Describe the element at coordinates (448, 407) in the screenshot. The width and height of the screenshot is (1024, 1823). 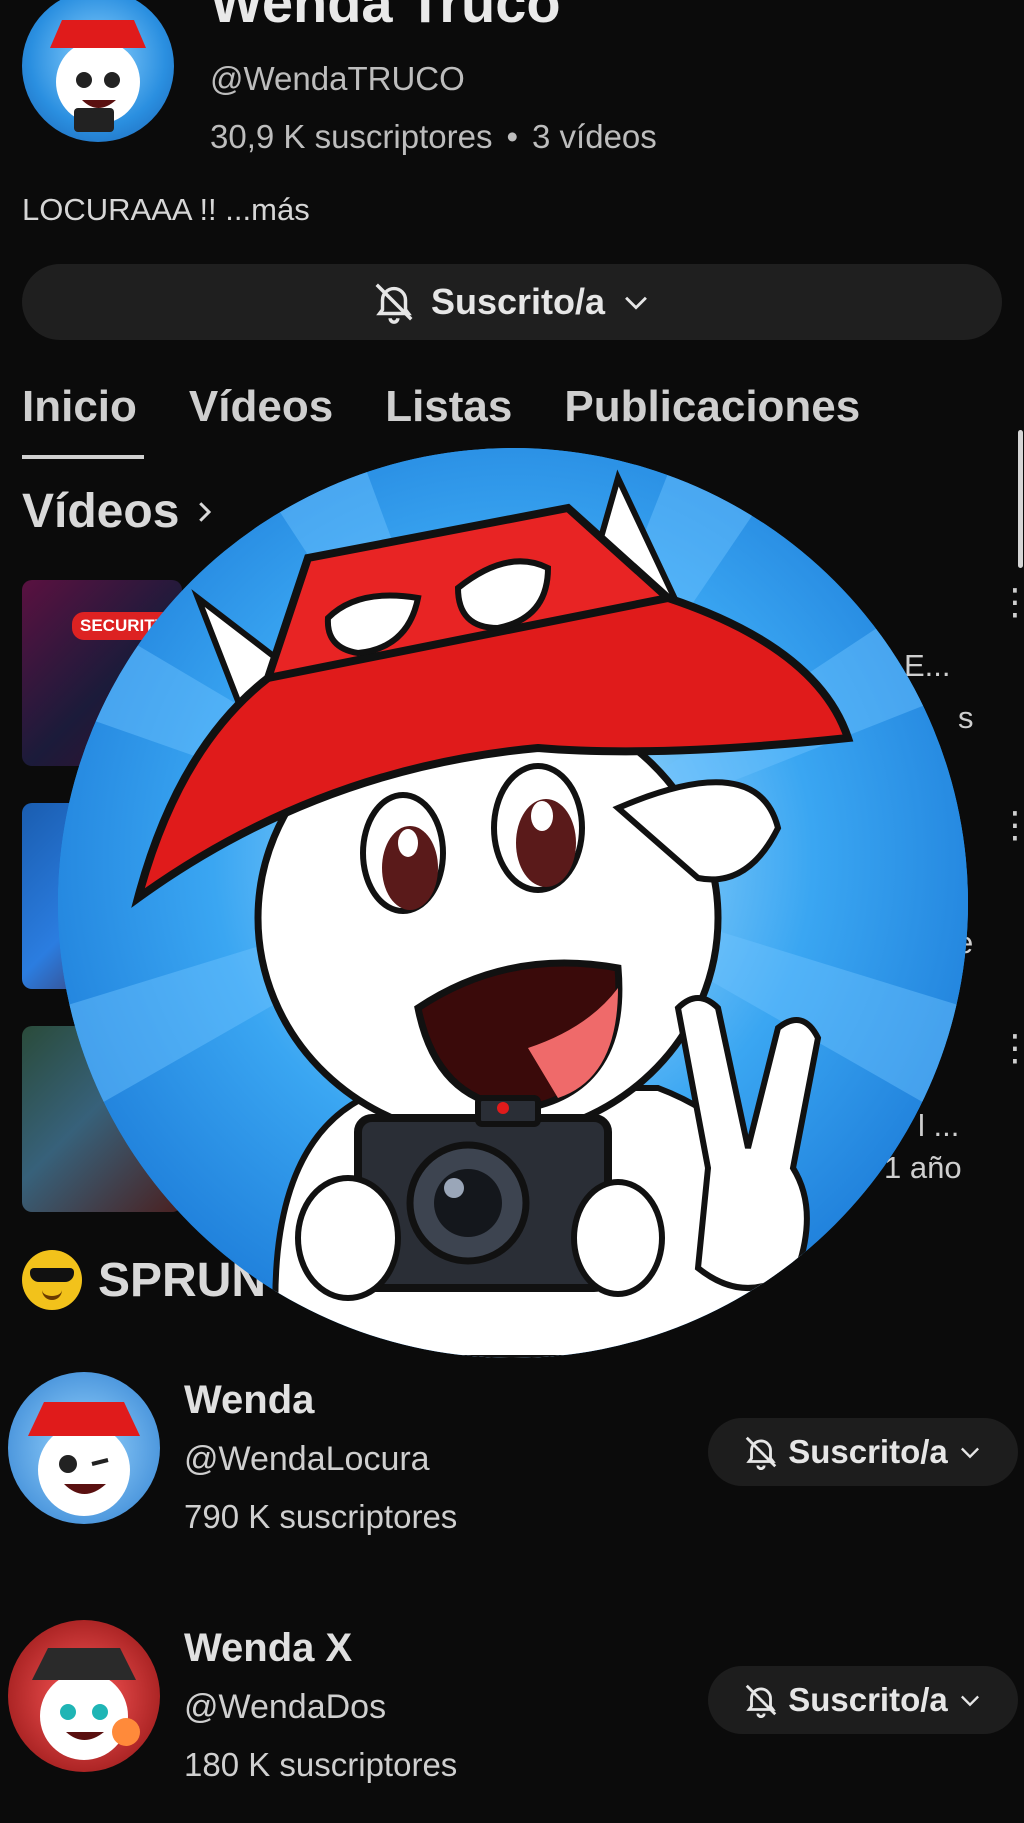
I see `tab-listas: Listas` at that location.